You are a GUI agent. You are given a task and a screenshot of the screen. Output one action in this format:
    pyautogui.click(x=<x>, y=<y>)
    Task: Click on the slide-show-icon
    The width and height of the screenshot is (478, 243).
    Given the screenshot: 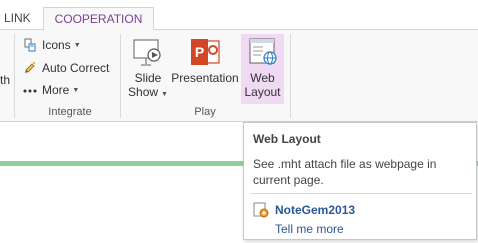 What is the action you would take?
    pyautogui.click(x=148, y=52)
    